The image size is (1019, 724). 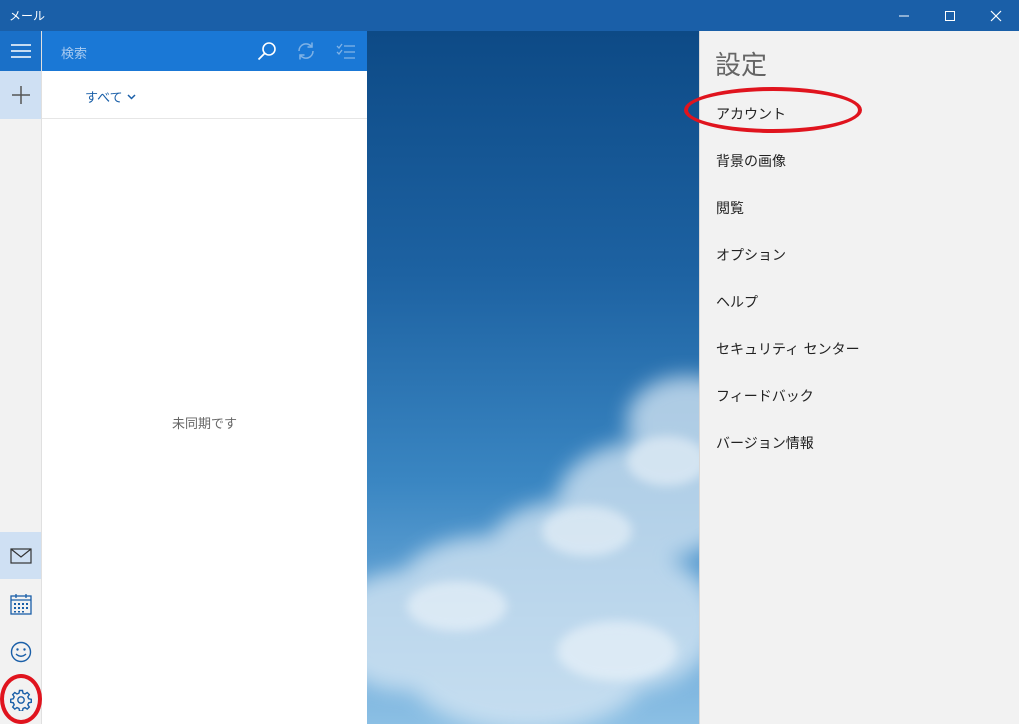 I want to click on empty-list-message: 未同期です, so click(x=204, y=424).